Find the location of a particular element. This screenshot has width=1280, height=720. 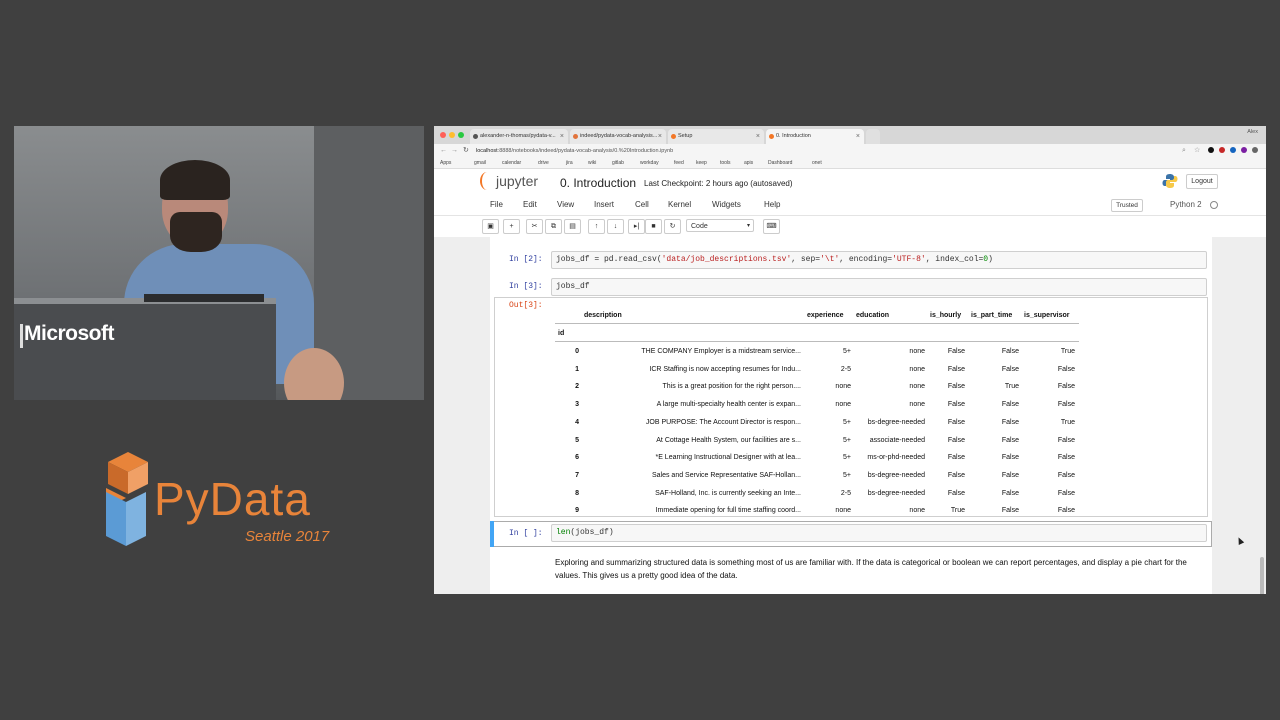

bookmark-item: gmail is located at coordinates (480, 163).